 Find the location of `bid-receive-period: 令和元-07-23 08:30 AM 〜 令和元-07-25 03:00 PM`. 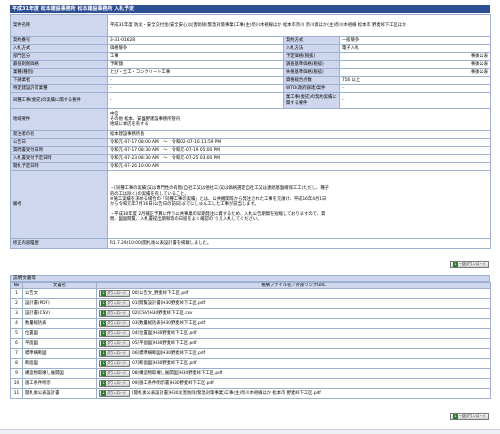

bid-receive-period: 令和元-07-23 08:30 AM 〜 令和元-07-25 03:00 PM is located at coordinates (299, 158).